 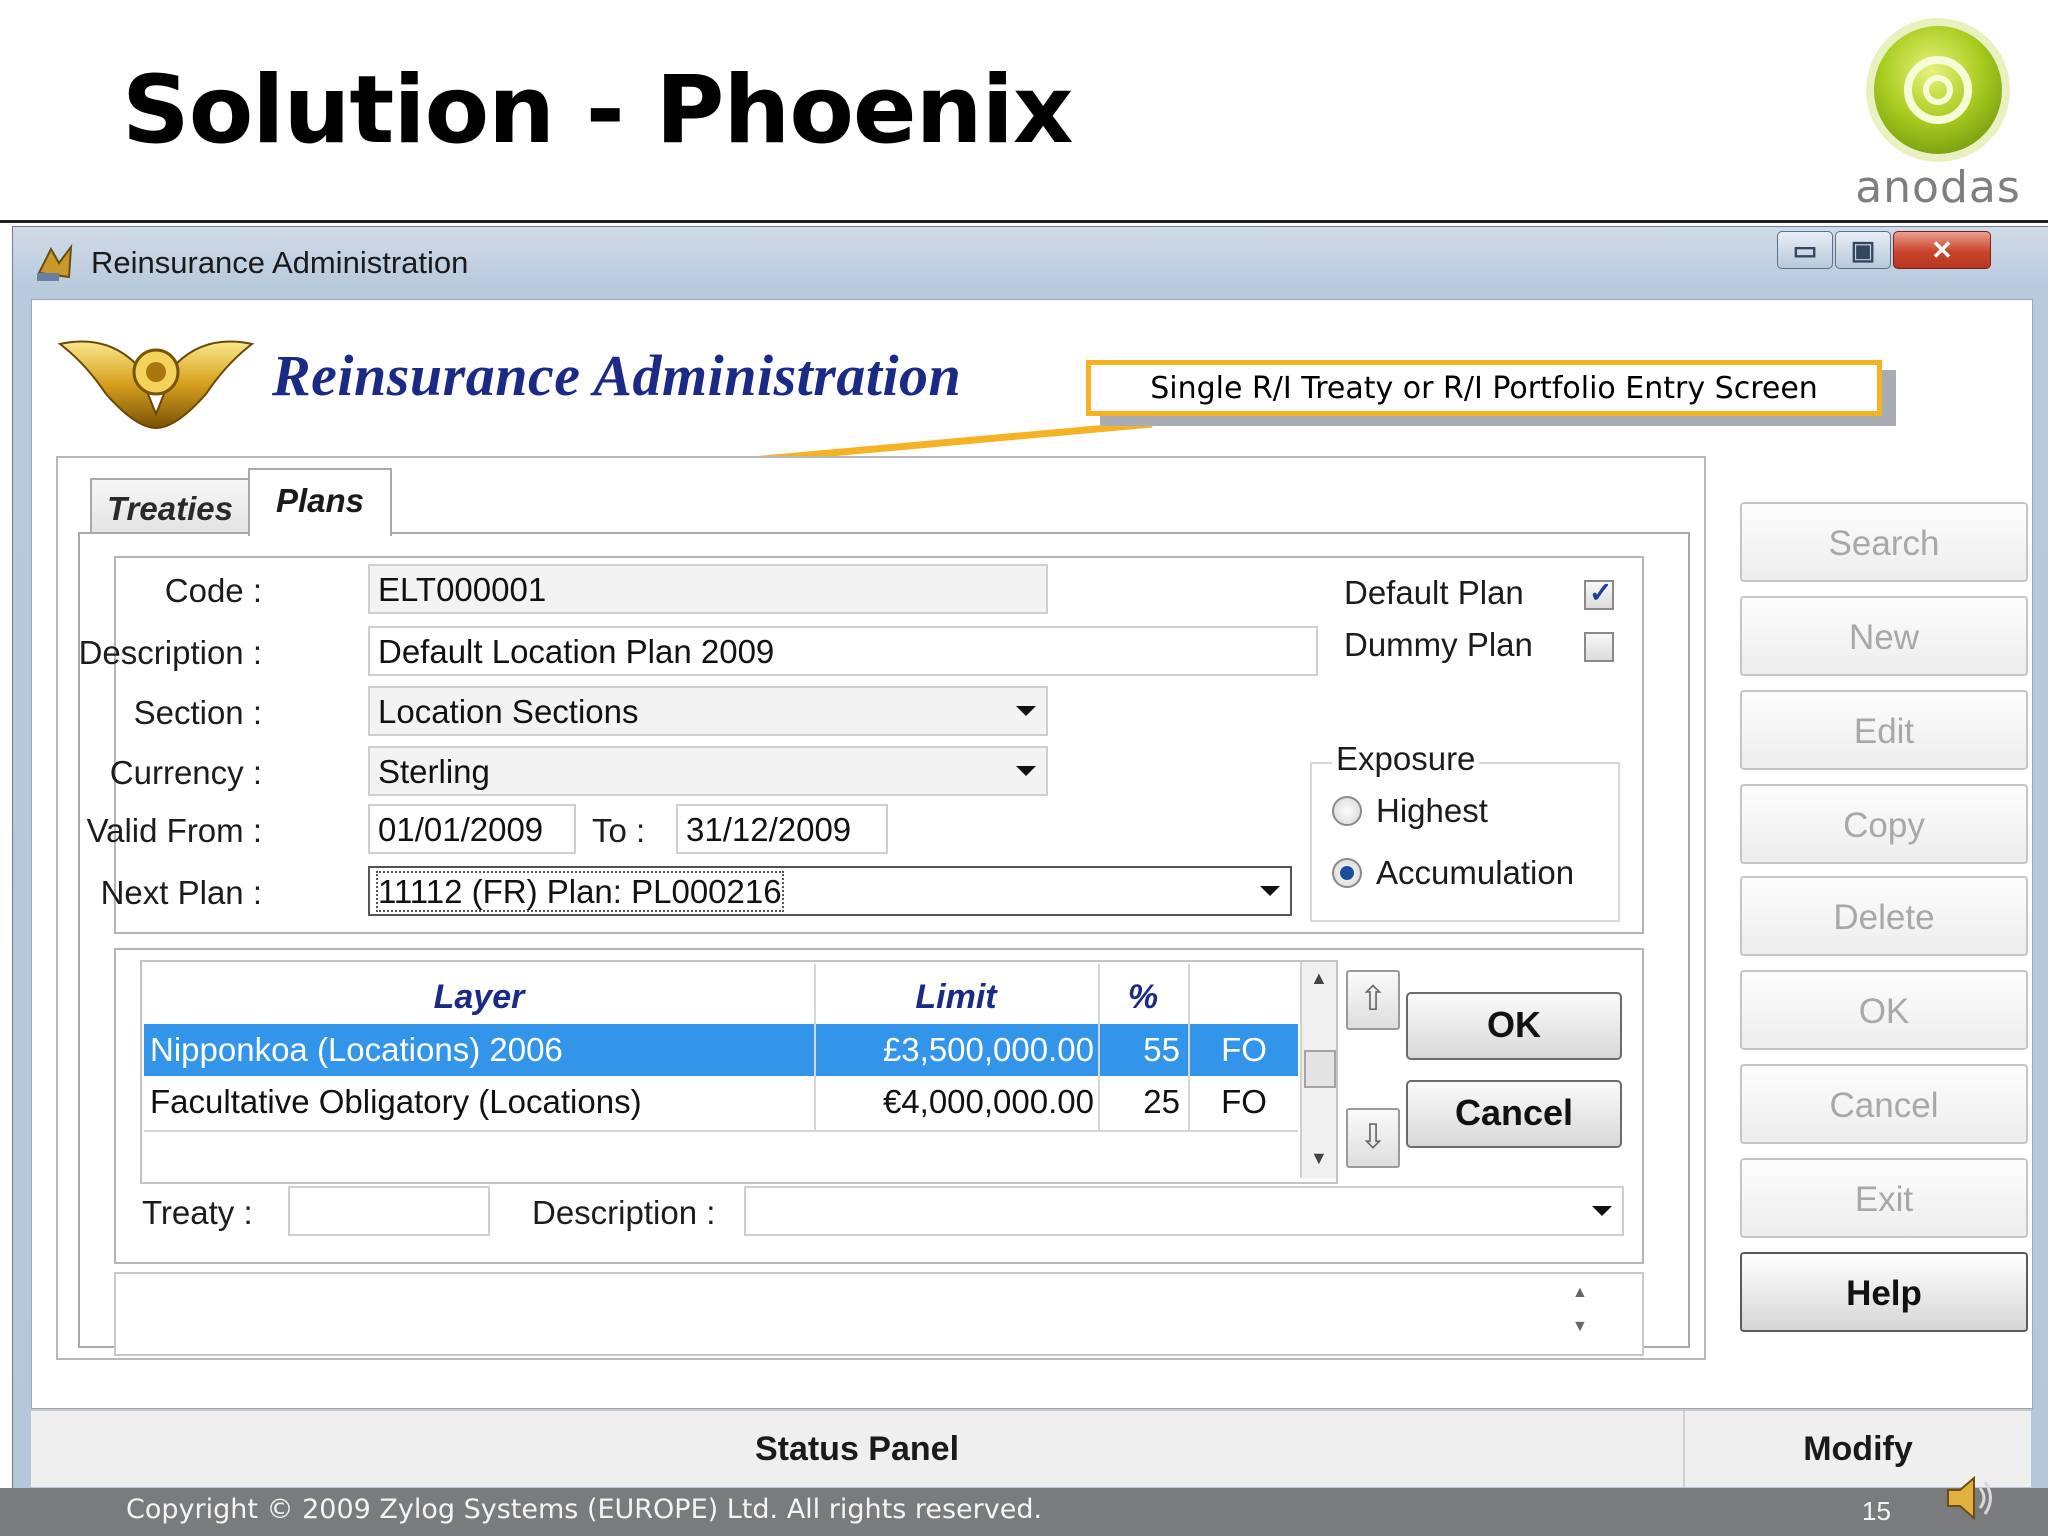 I want to click on status-bar: Status Panel Modify, so click(x=1031, y=1448).